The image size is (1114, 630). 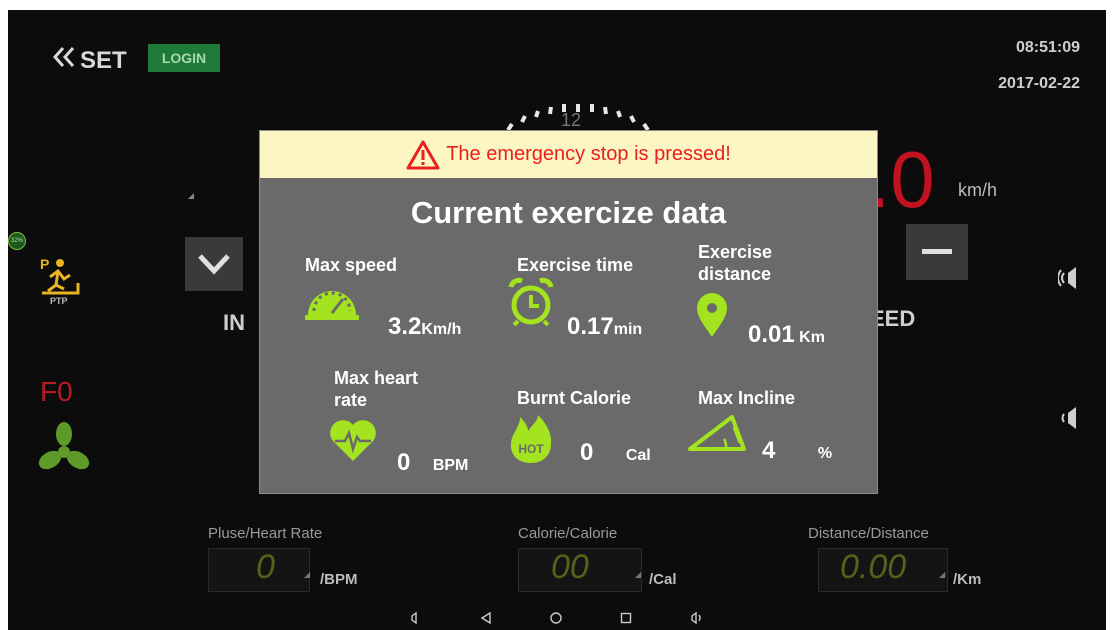 What do you see at coordinates (771, 334) in the screenshot?
I see `exercise-distance-value: 0.01` at bounding box center [771, 334].